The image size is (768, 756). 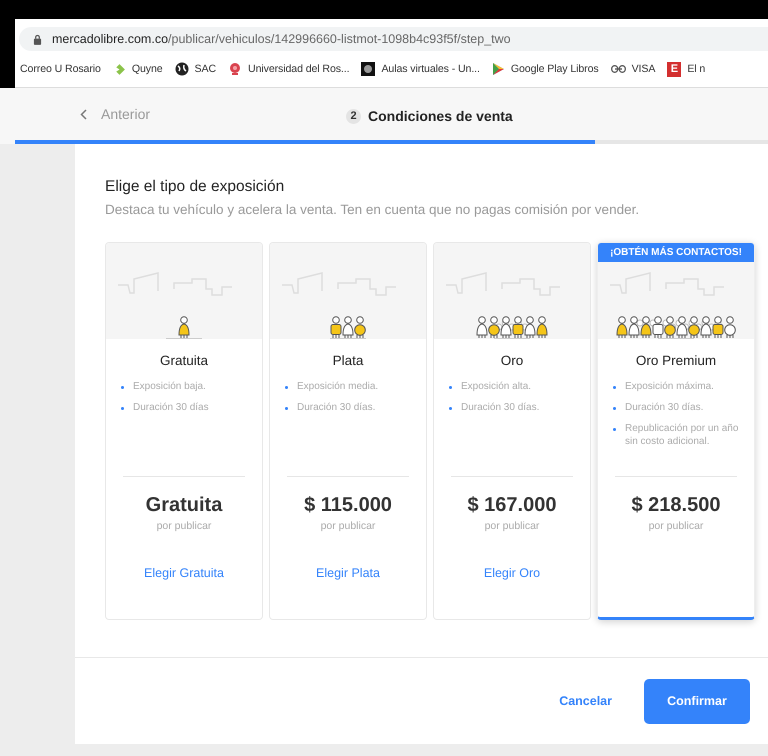 What do you see at coordinates (676, 252) in the screenshot?
I see `promo-banner: ¡OBTÉN MÁS CONTACTOS!` at bounding box center [676, 252].